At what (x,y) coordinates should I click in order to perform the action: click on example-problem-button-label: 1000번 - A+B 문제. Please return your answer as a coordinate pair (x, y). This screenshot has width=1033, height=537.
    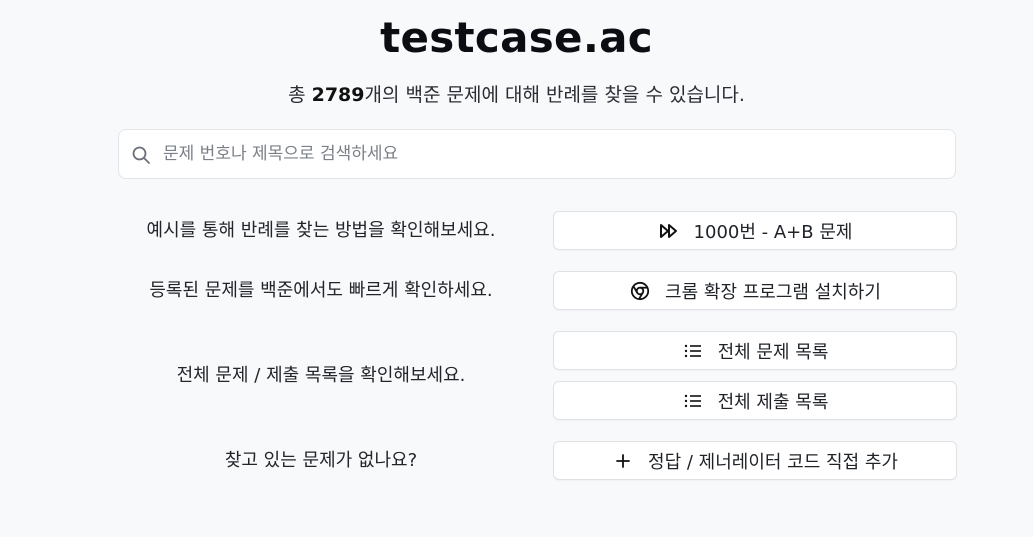
    Looking at the image, I should click on (773, 232).